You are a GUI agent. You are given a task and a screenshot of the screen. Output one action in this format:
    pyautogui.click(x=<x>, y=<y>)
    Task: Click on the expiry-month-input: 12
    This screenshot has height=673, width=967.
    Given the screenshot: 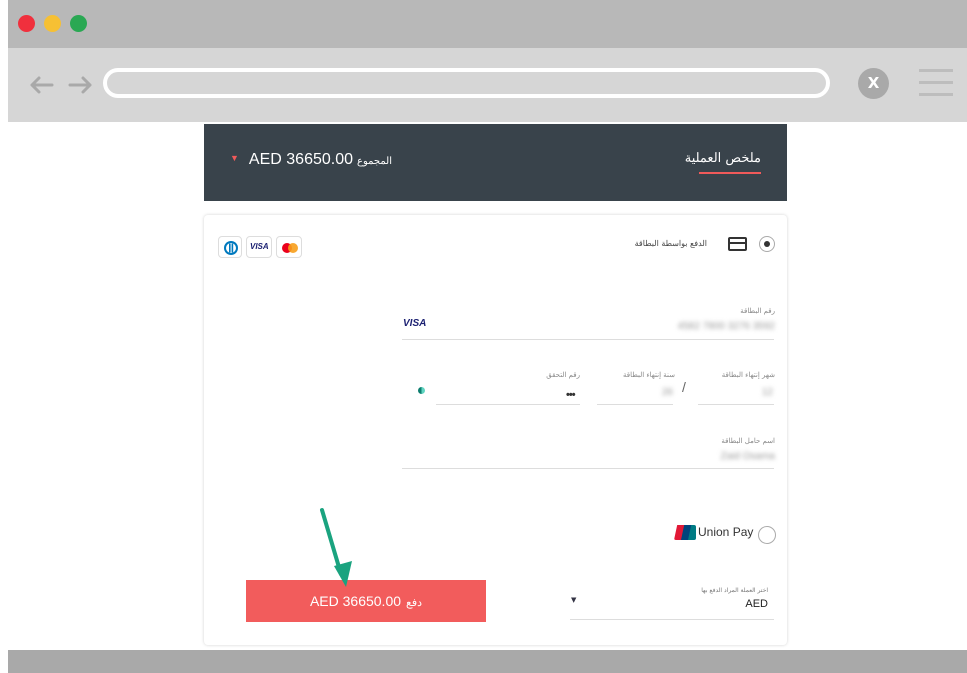 What is the action you would take?
    pyautogui.click(x=767, y=392)
    